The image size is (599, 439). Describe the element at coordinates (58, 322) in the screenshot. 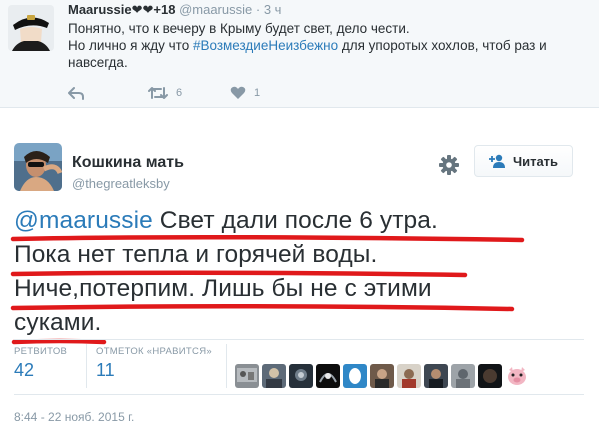

I see `tweet-line: суками.` at that location.